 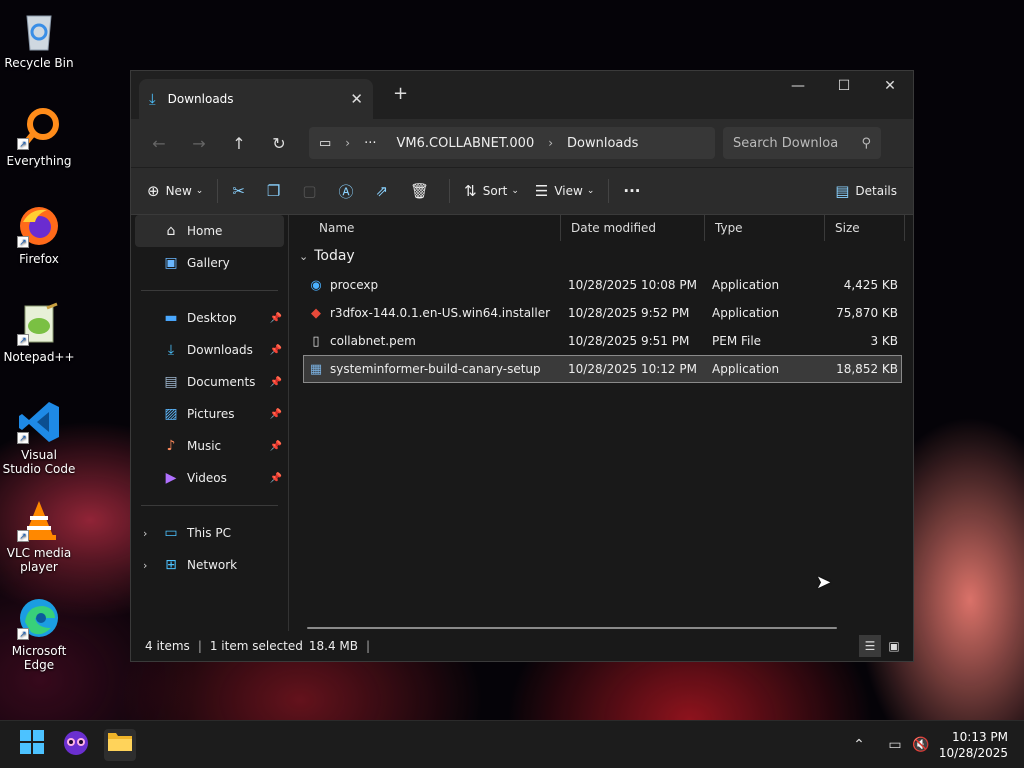 I want to click on rename-button: Ⓐ, so click(x=349, y=191).